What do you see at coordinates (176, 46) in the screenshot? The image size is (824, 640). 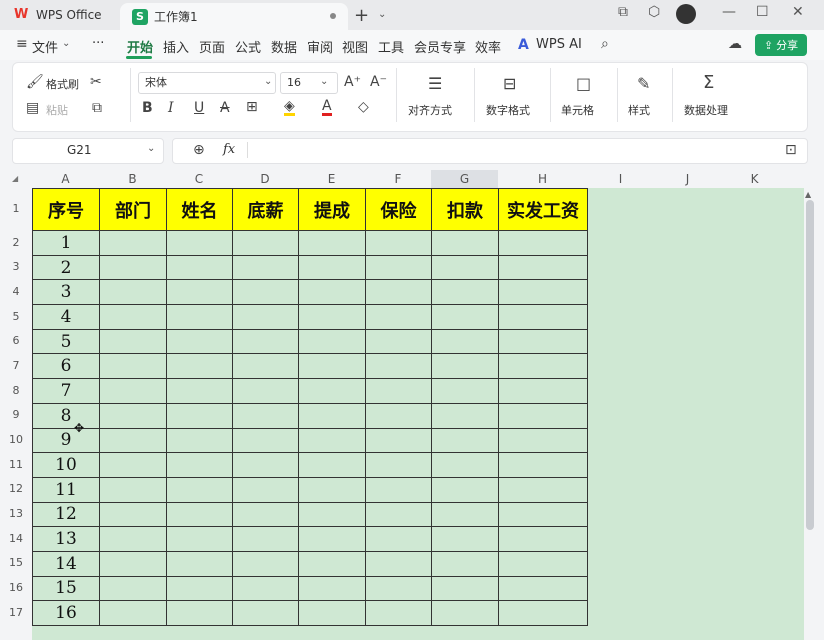 I see `menu-insert: 插入` at bounding box center [176, 46].